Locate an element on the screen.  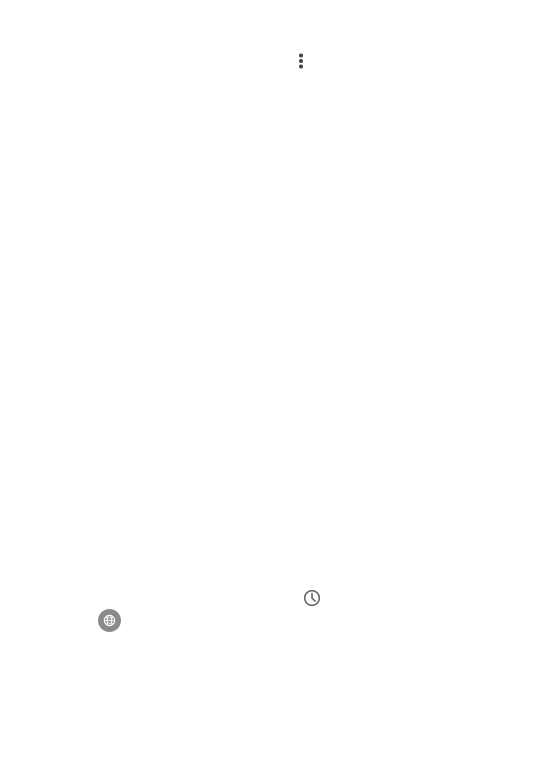
overflow-menu-button is located at coordinates (301, 61).